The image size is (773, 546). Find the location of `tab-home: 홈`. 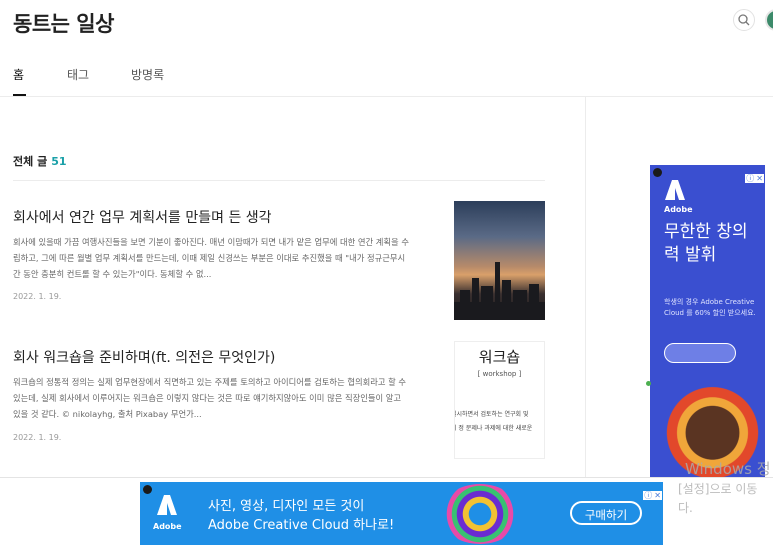

tab-home: 홈 is located at coordinates (18, 74).